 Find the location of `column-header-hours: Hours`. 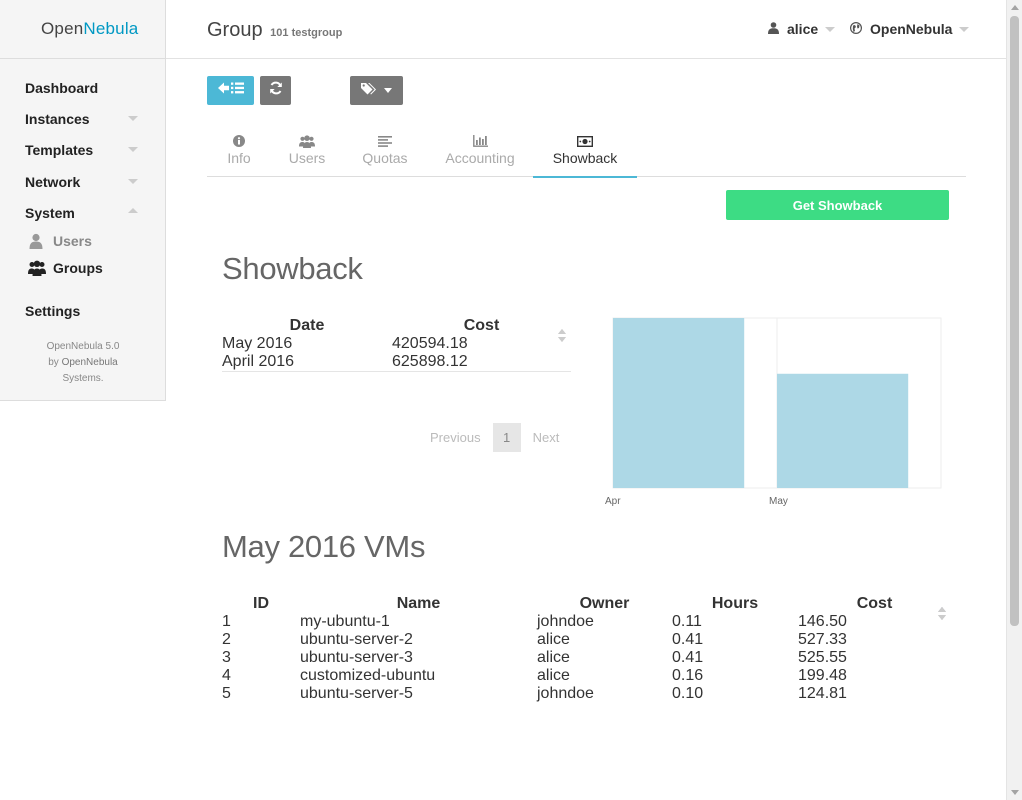

column-header-hours: Hours is located at coordinates (809, 607).